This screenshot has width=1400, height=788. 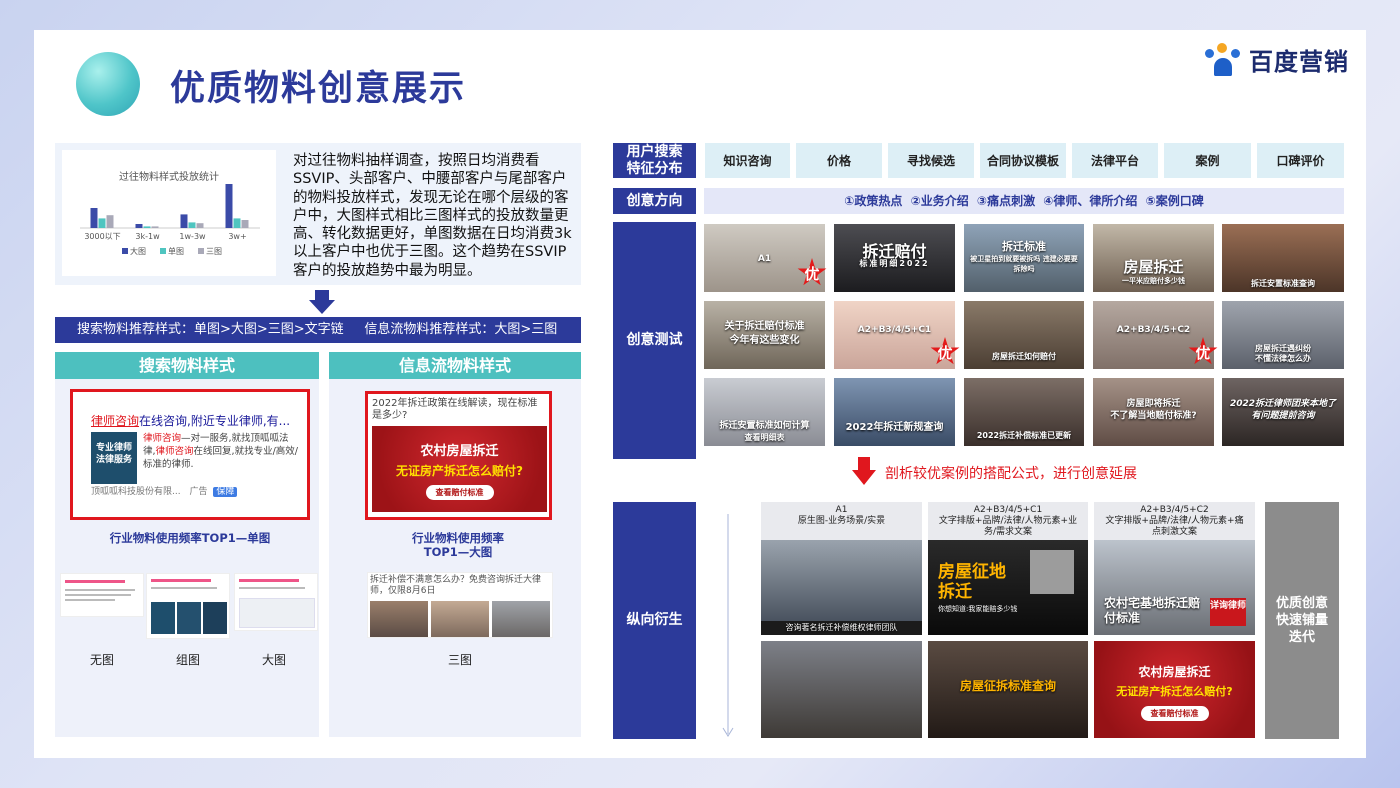 What do you see at coordinates (1224, 59) in the screenshot?
I see `logo-icon` at bounding box center [1224, 59].